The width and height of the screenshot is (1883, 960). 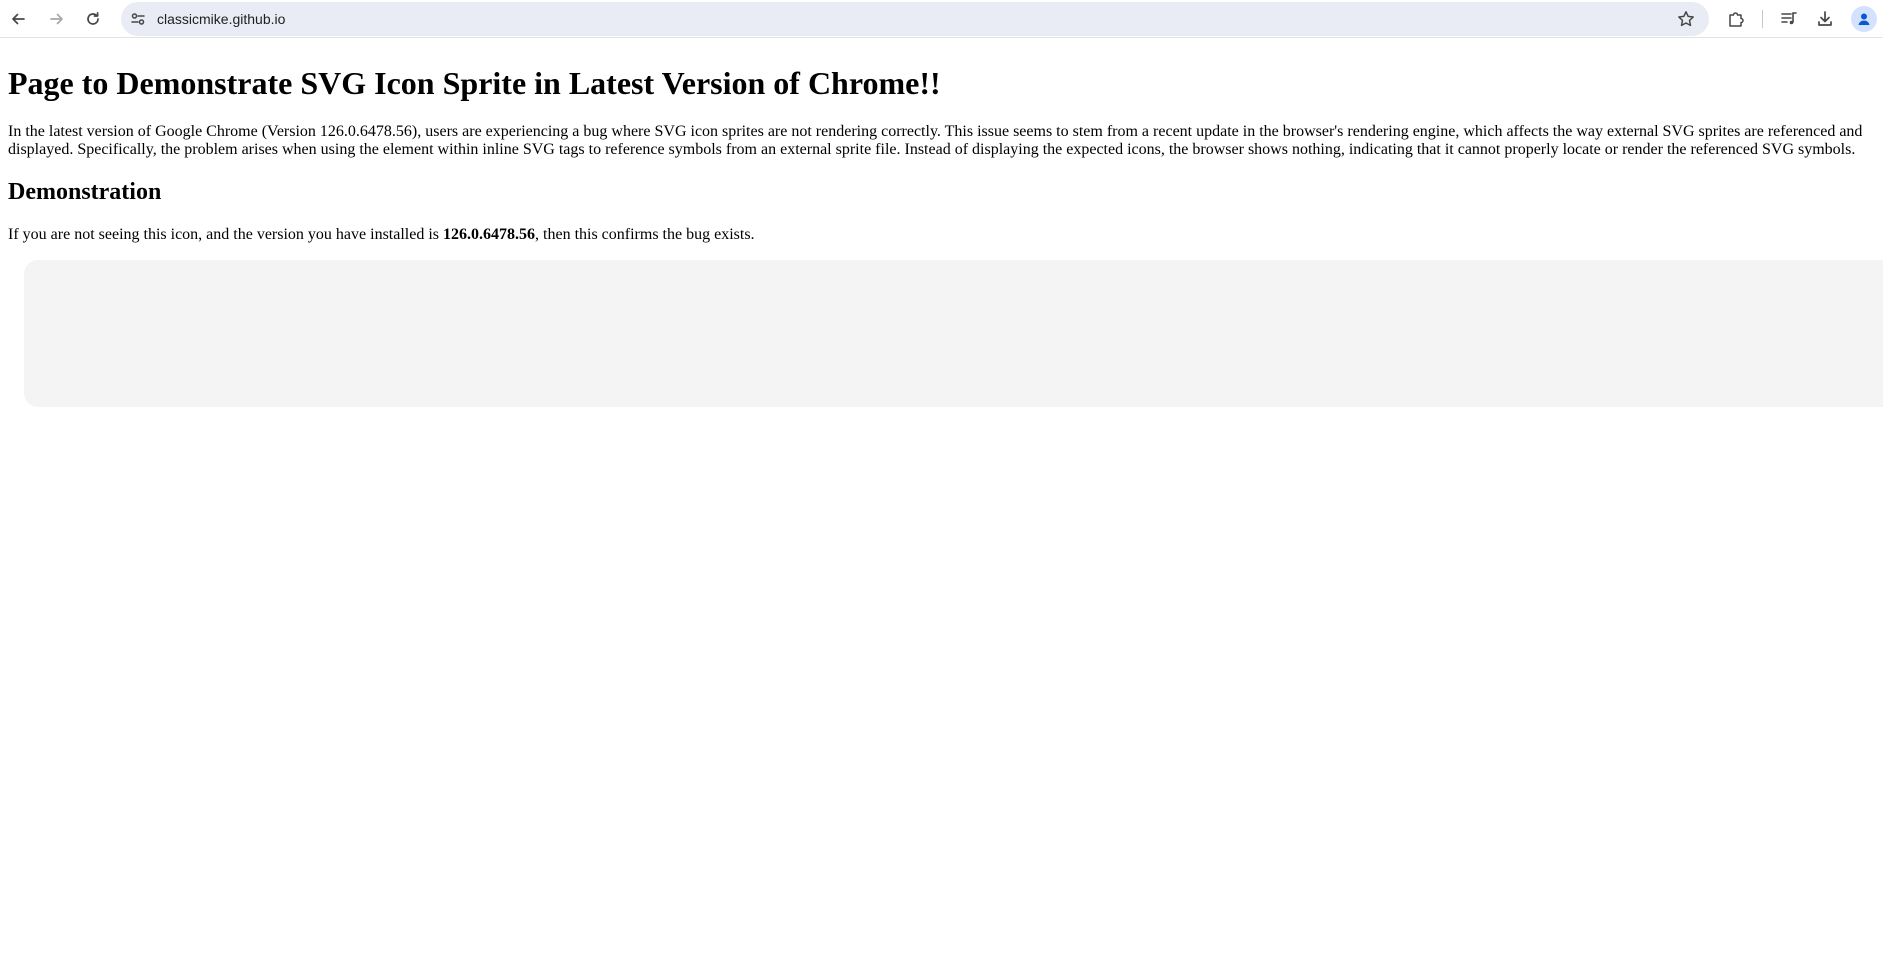 I want to click on section-heading: Demonstration, so click(x=85, y=192).